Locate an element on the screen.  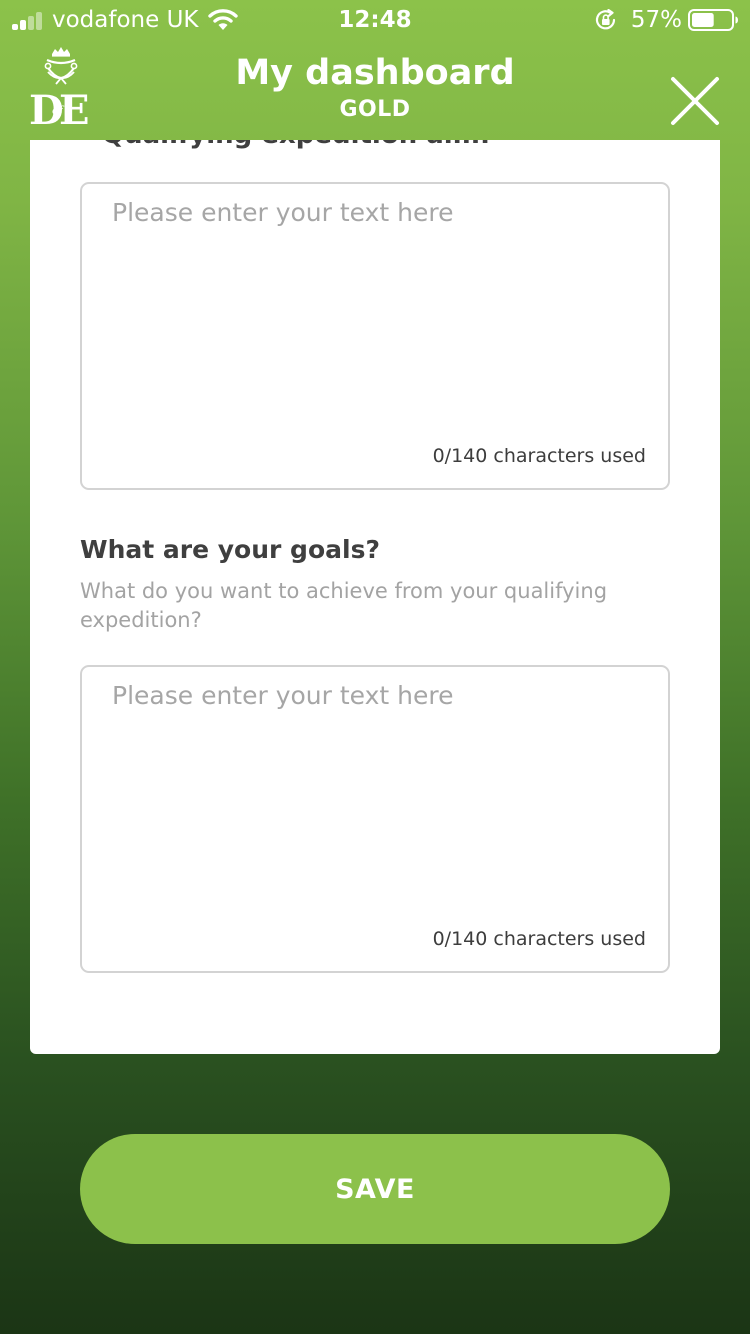
battery-percentage: 57% is located at coordinates (656, 20).